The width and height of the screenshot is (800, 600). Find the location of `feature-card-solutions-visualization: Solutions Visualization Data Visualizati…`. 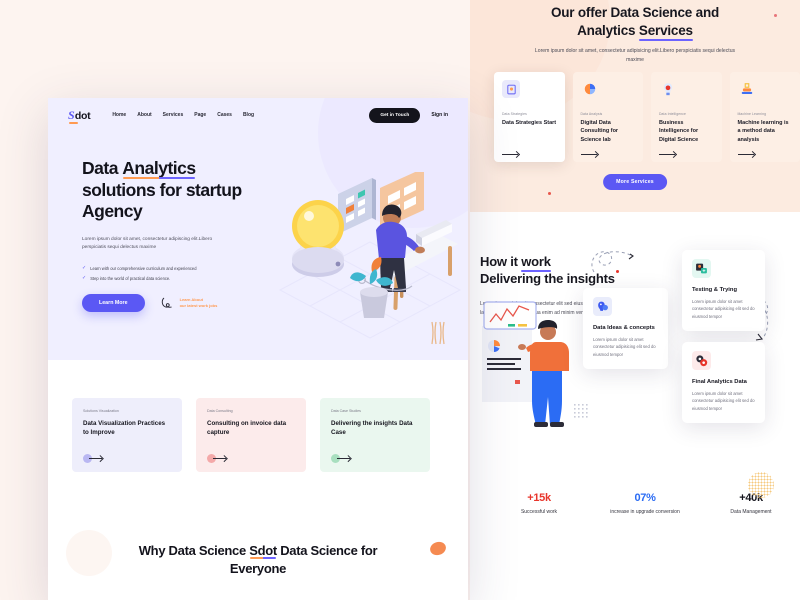

feature-card-solutions-visualization: Solutions Visualization Data Visualizati… is located at coordinates (127, 435).